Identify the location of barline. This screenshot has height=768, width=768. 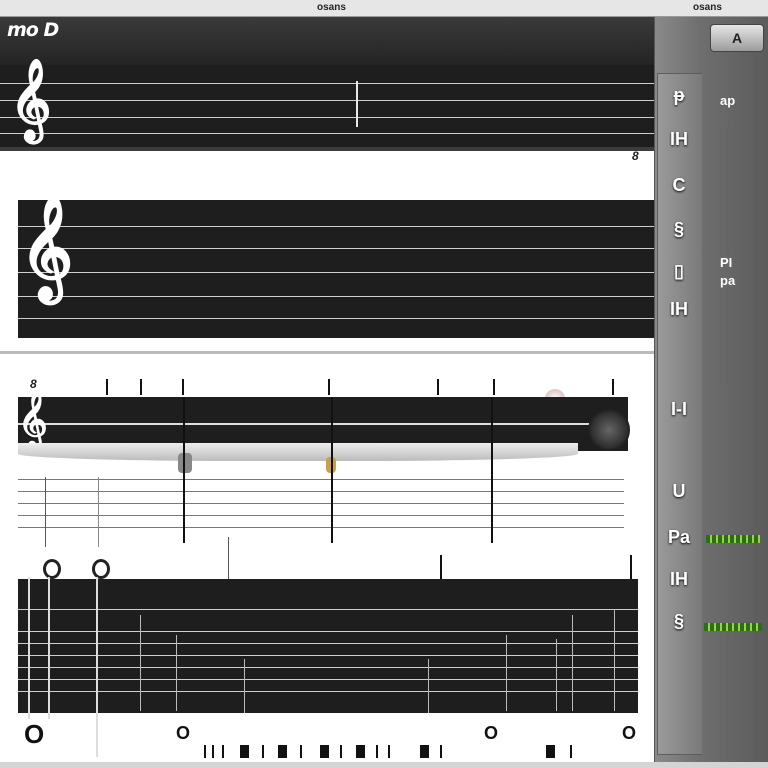
(357, 104).